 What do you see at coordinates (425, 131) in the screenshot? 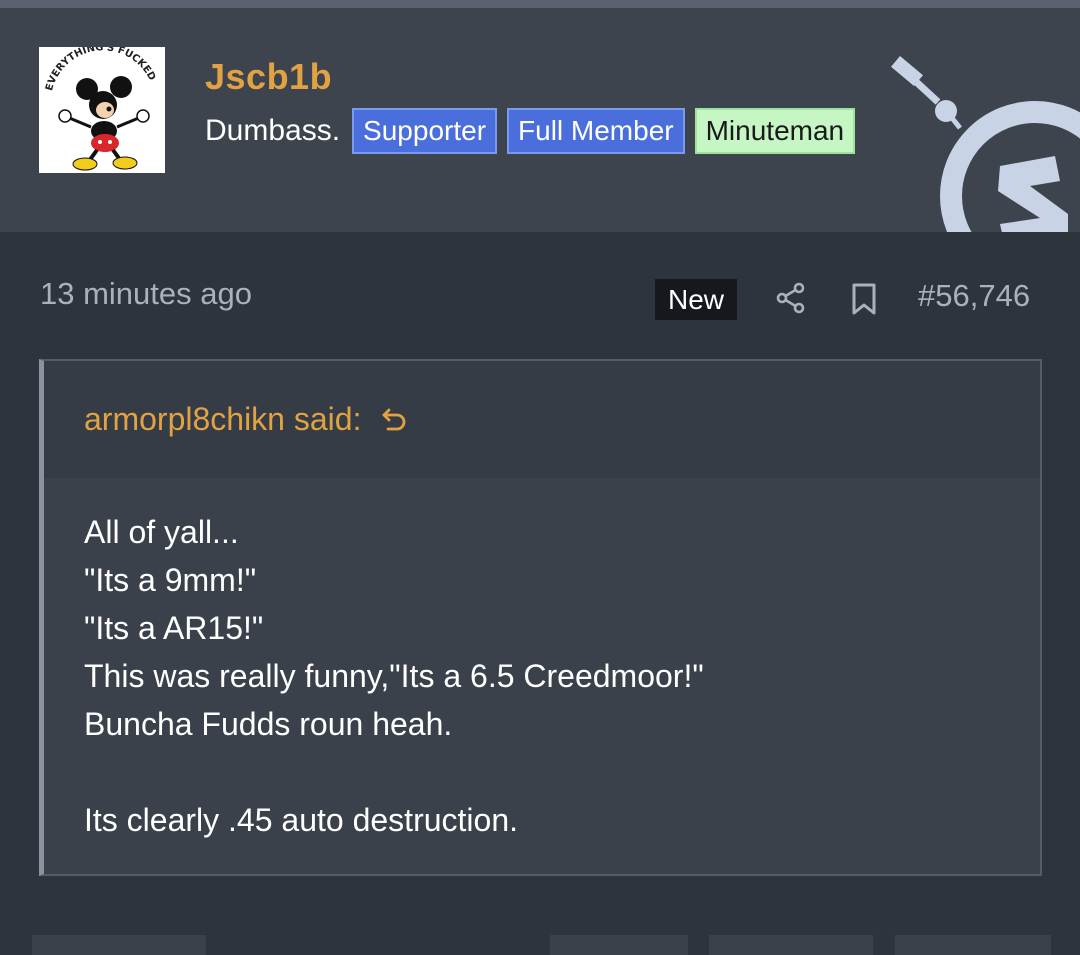
I see `badge-supporter: Supporter` at bounding box center [425, 131].